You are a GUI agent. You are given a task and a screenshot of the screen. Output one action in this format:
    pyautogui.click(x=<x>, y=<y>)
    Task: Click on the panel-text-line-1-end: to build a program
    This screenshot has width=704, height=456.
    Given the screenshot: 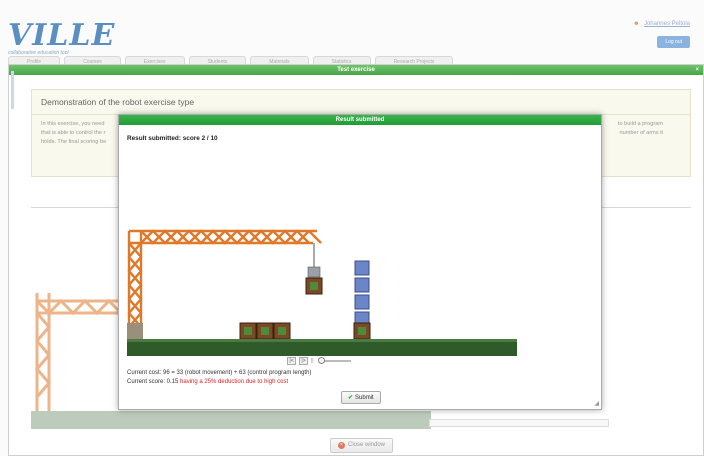 What is the action you would take?
    pyautogui.click(x=640, y=124)
    